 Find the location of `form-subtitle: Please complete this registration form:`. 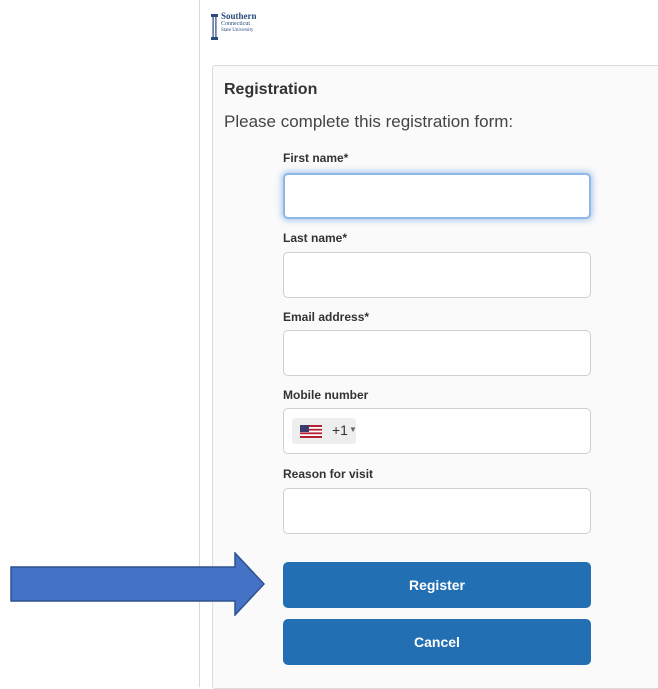

form-subtitle: Please complete this registration form: is located at coordinates (369, 121).